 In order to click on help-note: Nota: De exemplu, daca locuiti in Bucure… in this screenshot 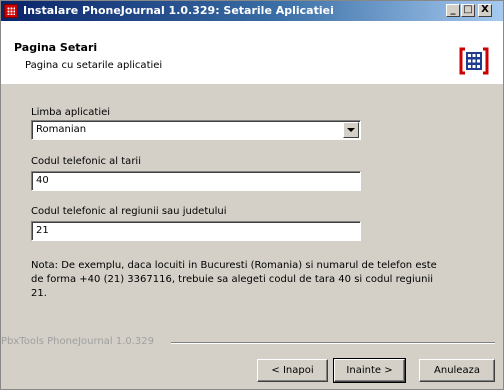, I will do `click(234, 279)`.